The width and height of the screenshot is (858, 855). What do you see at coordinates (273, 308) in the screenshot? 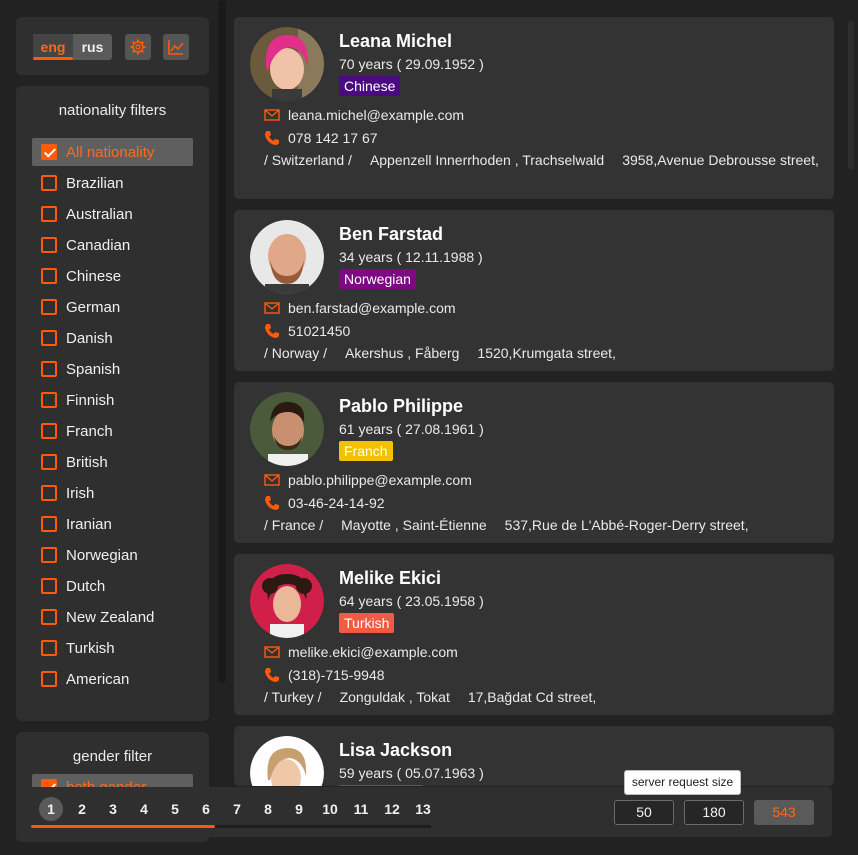
I see `envelope-icon` at bounding box center [273, 308].